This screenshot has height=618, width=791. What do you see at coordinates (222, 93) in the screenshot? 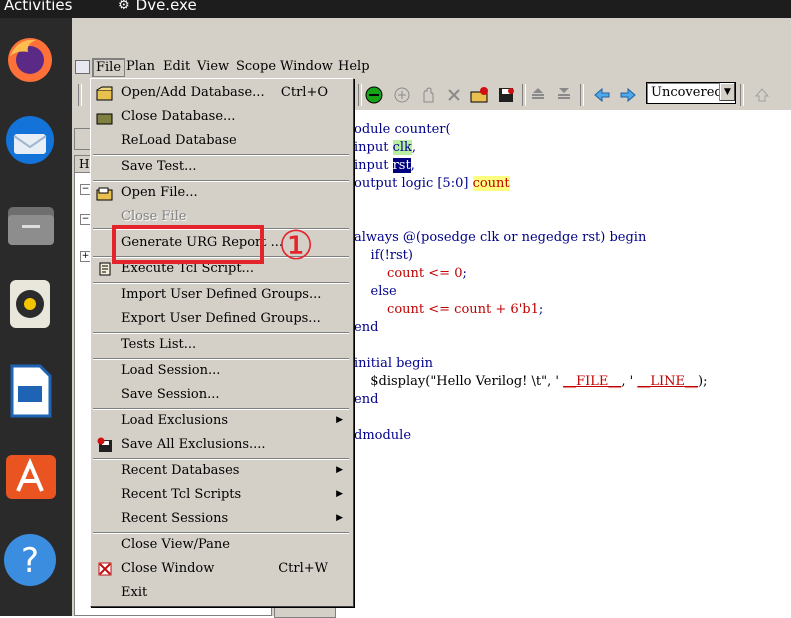
I see `menu-item-open-add-database: Open/Add Database... Ctrl+O` at bounding box center [222, 93].